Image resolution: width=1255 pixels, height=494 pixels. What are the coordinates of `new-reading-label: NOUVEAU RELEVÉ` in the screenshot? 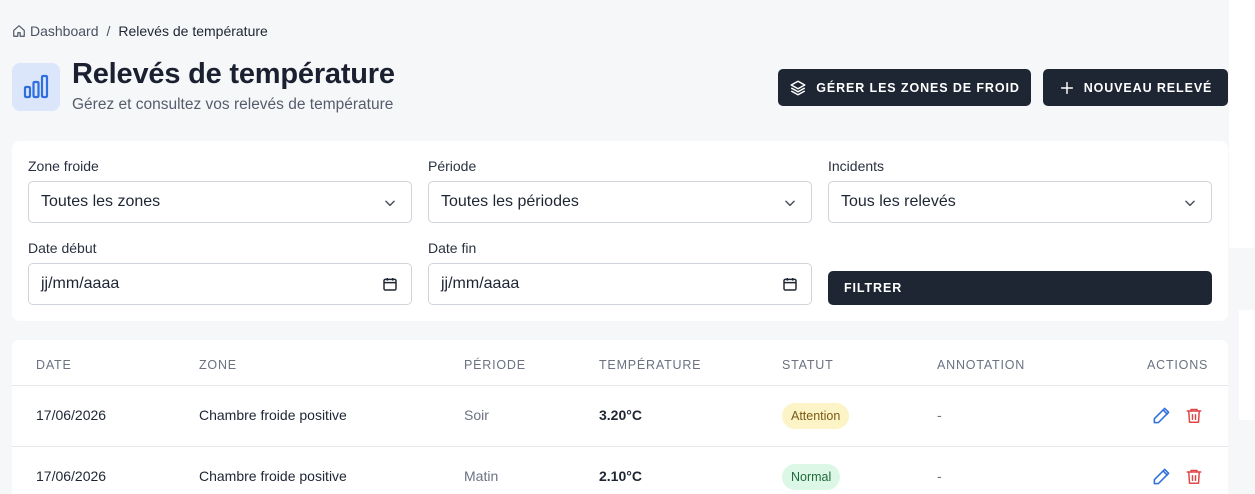 It's located at (1148, 87).